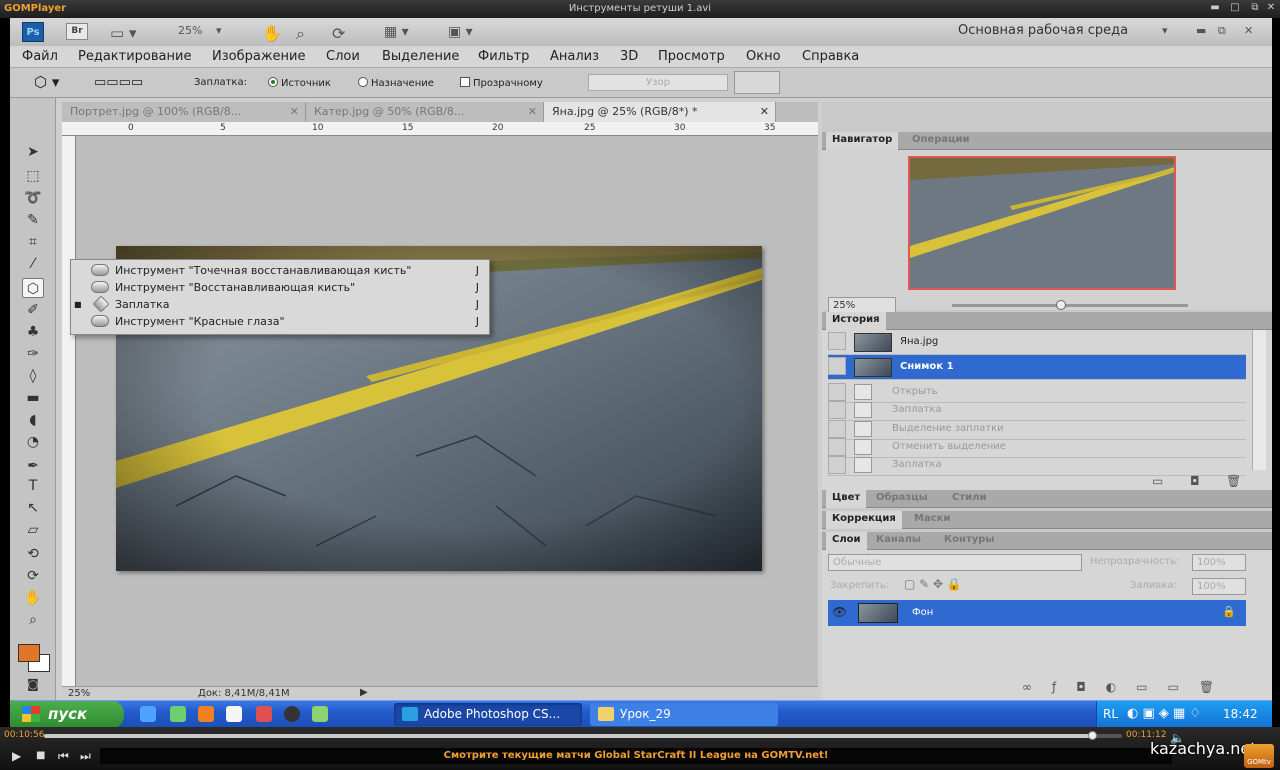 The image size is (1280, 770). Describe the element at coordinates (629, 56) in the screenshot. I see `menu-3d: 3D` at that location.